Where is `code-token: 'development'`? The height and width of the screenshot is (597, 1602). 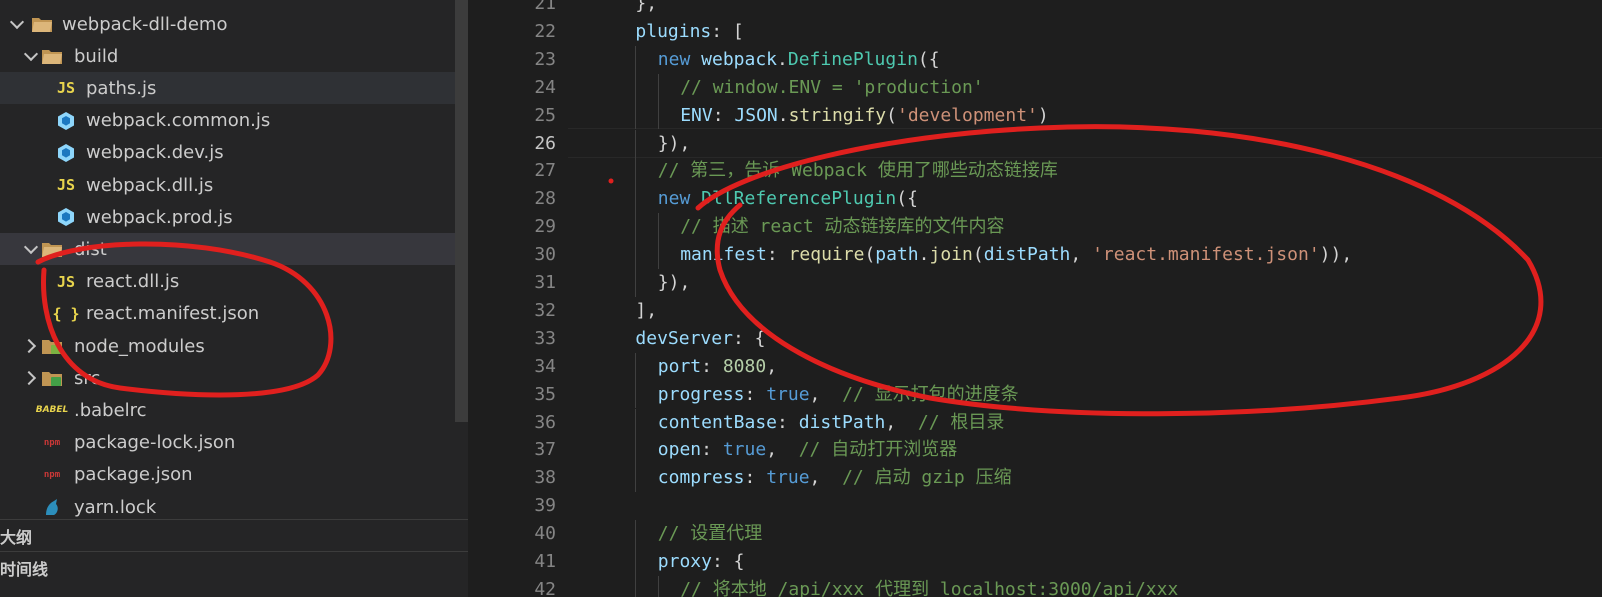 code-token: 'development' is located at coordinates (967, 115).